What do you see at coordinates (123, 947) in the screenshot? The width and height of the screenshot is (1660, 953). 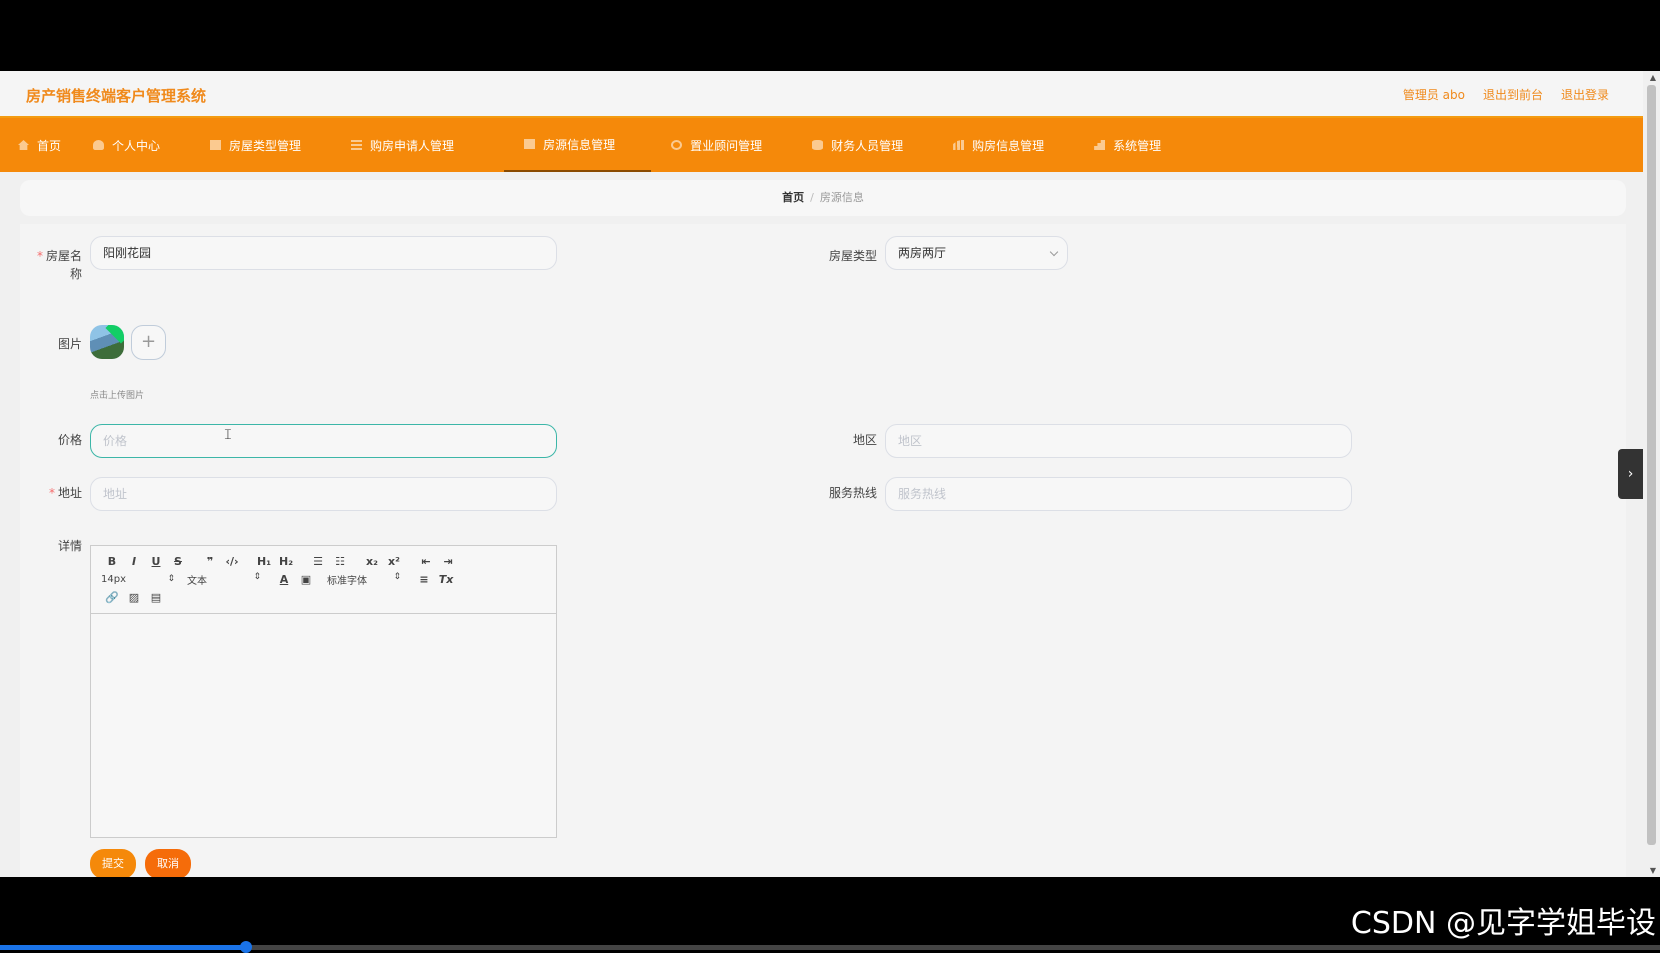 I see `video-progress-fill` at bounding box center [123, 947].